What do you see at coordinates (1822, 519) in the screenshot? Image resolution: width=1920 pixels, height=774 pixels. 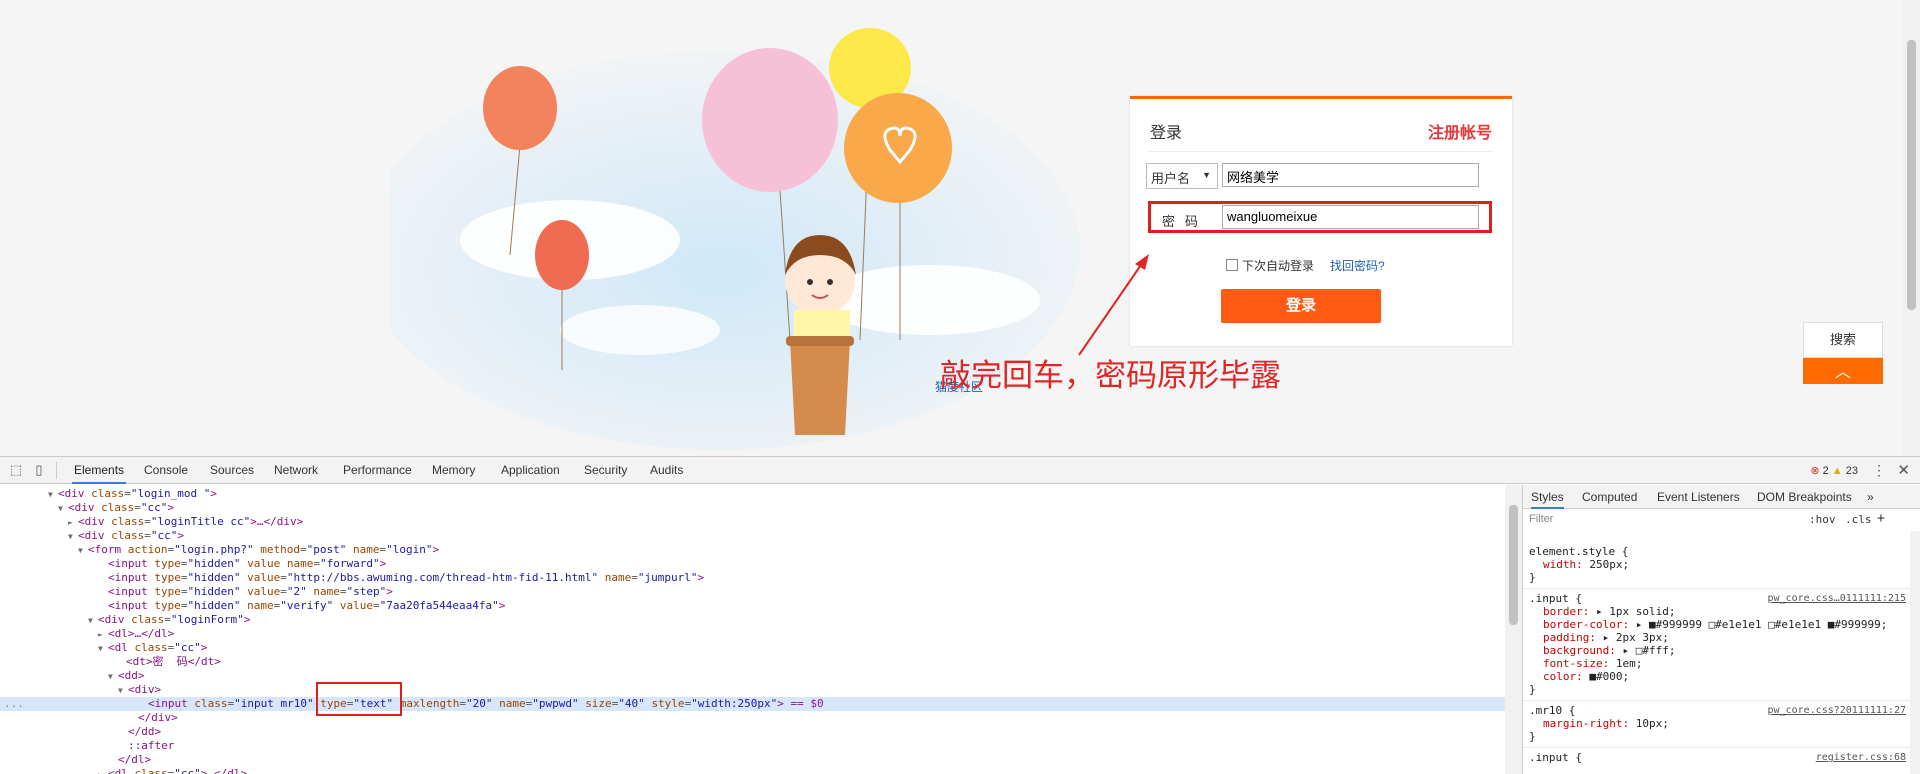 I see `hover-state-toggle: :hov` at bounding box center [1822, 519].